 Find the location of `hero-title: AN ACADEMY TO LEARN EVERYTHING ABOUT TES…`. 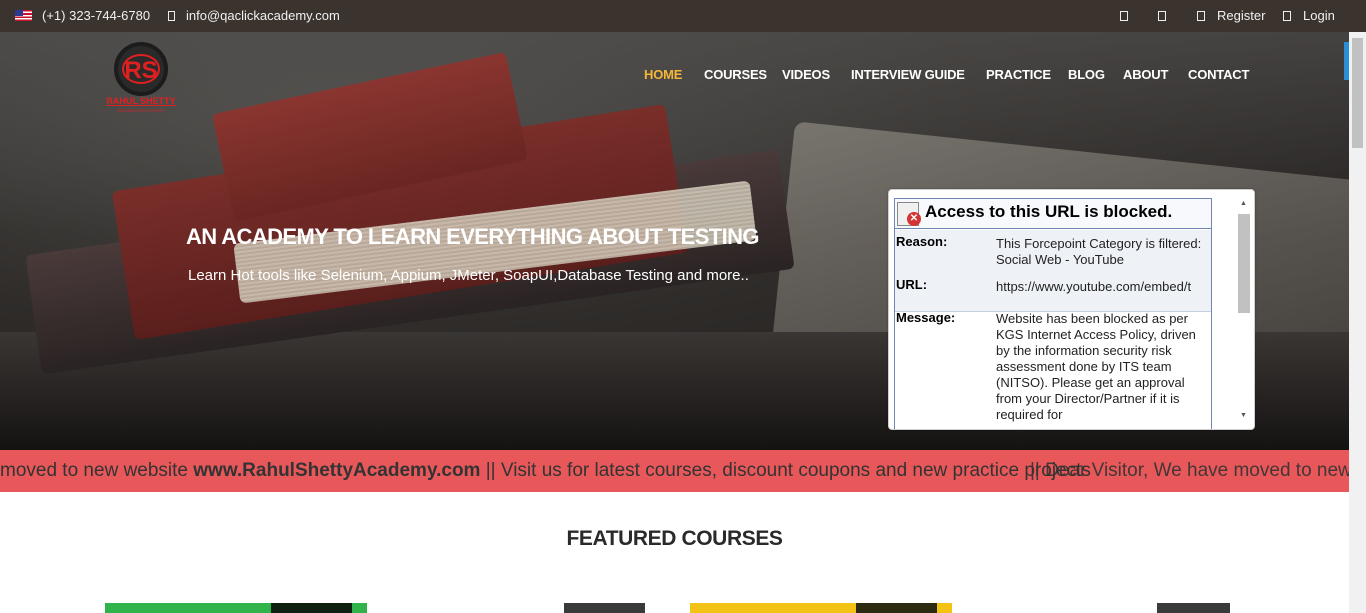

hero-title: AN ACADEMY TO LEARN EVERYTHING ABOUT TES… is located at coordinates (473, 236).